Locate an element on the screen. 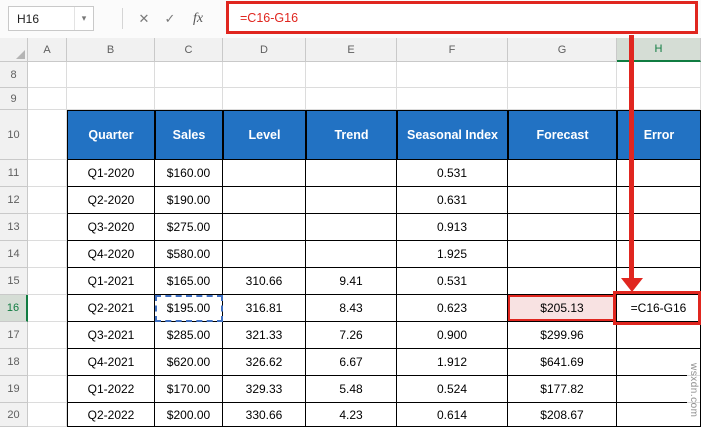  row-header-12: 12 is located at coordinates (14, 200).